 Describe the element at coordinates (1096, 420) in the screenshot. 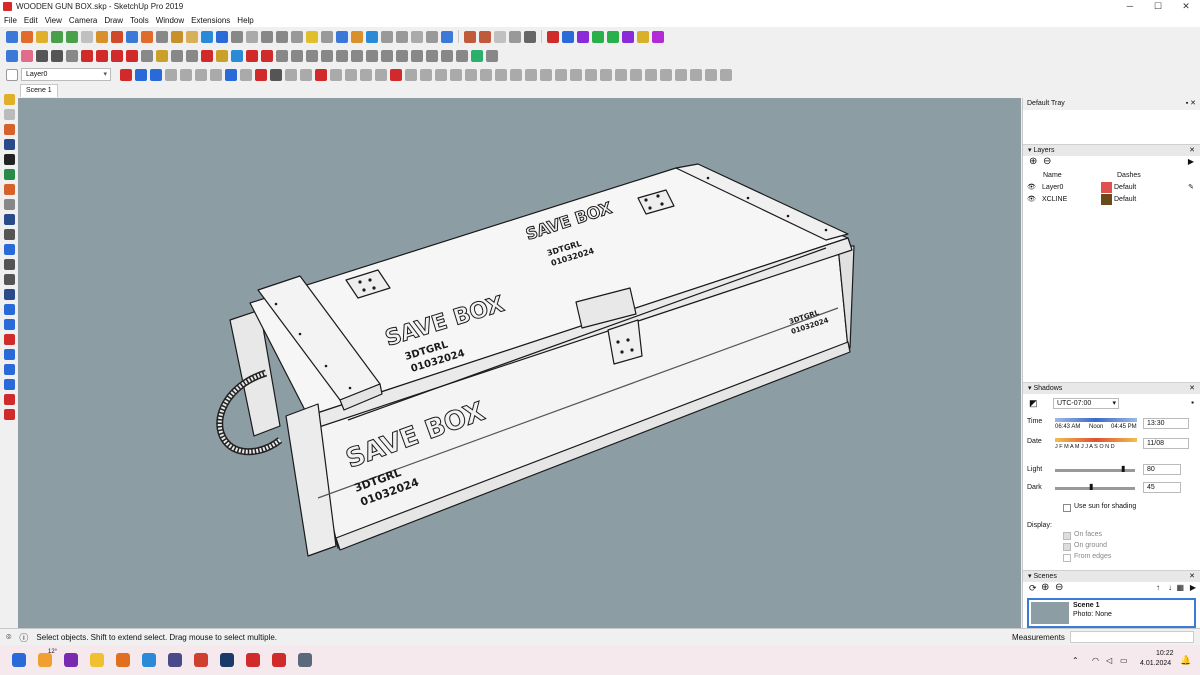

I see `time-slider` at that location.